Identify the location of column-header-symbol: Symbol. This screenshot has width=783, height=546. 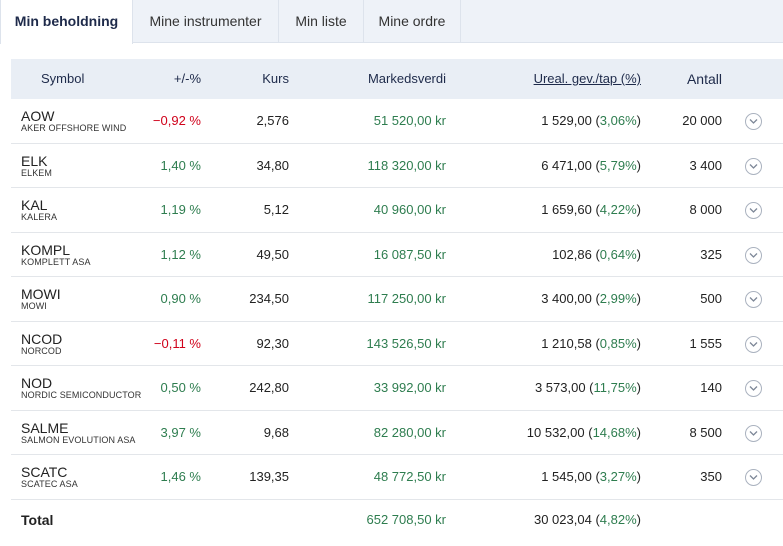
(62, 79).